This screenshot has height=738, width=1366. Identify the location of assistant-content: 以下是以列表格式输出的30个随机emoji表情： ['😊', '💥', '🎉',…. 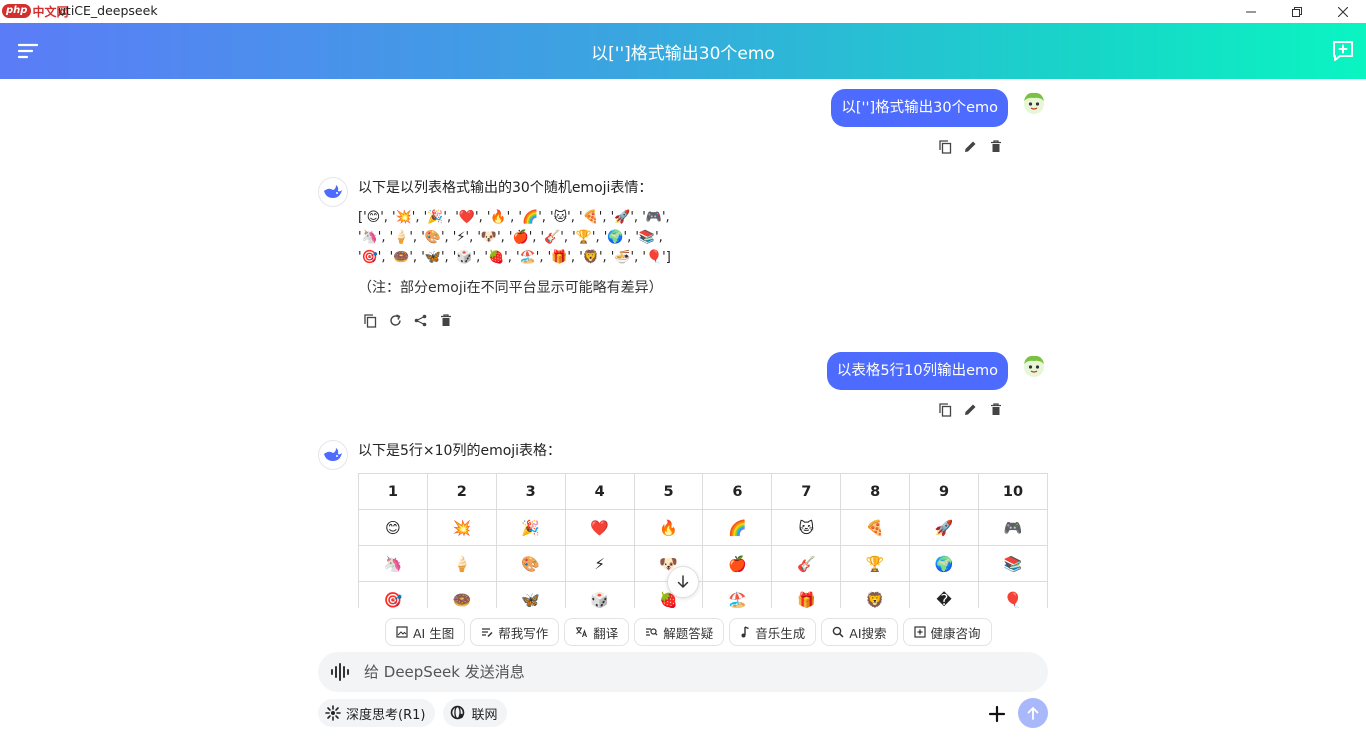
(703, 237).